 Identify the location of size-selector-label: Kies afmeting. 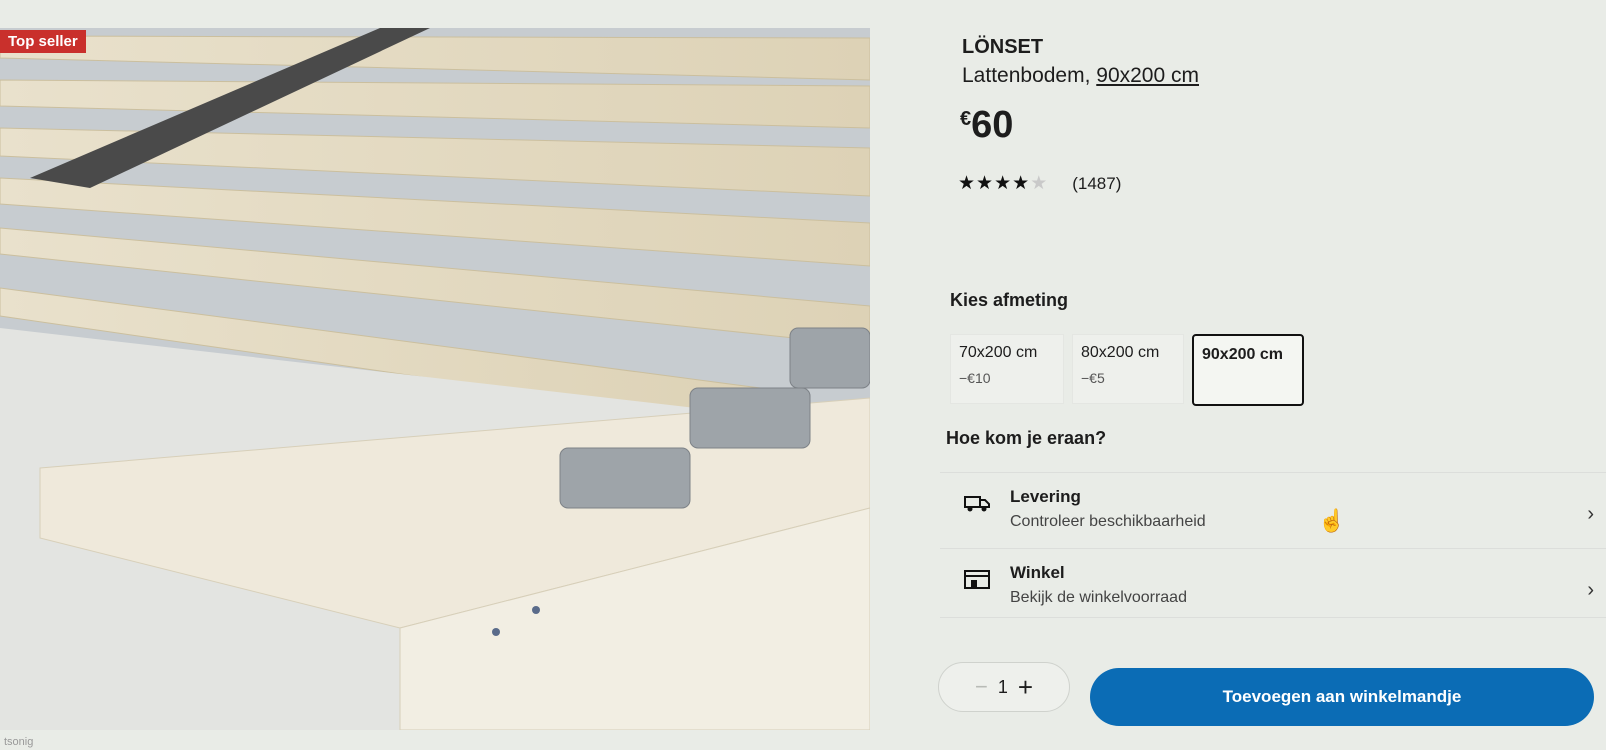
(1009, 300).